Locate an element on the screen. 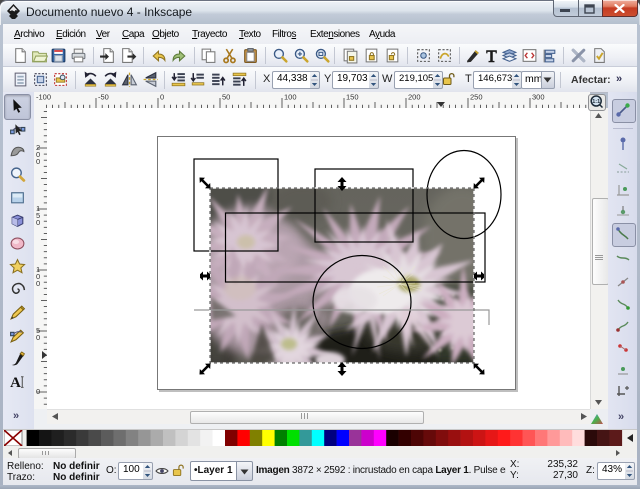  svg-text: 50 is located at coordinates (226, 97).